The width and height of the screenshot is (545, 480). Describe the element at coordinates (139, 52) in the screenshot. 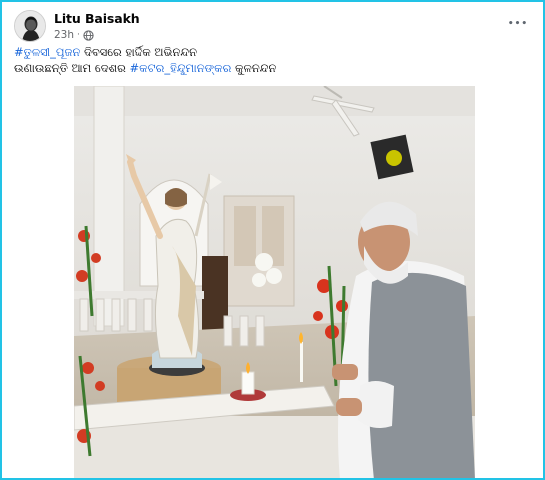

I see `caption-text: ଦିବସରେ ହାର୍ଦ୍ଦିକ ଅଭିନନ୍ଦନ` at that location.